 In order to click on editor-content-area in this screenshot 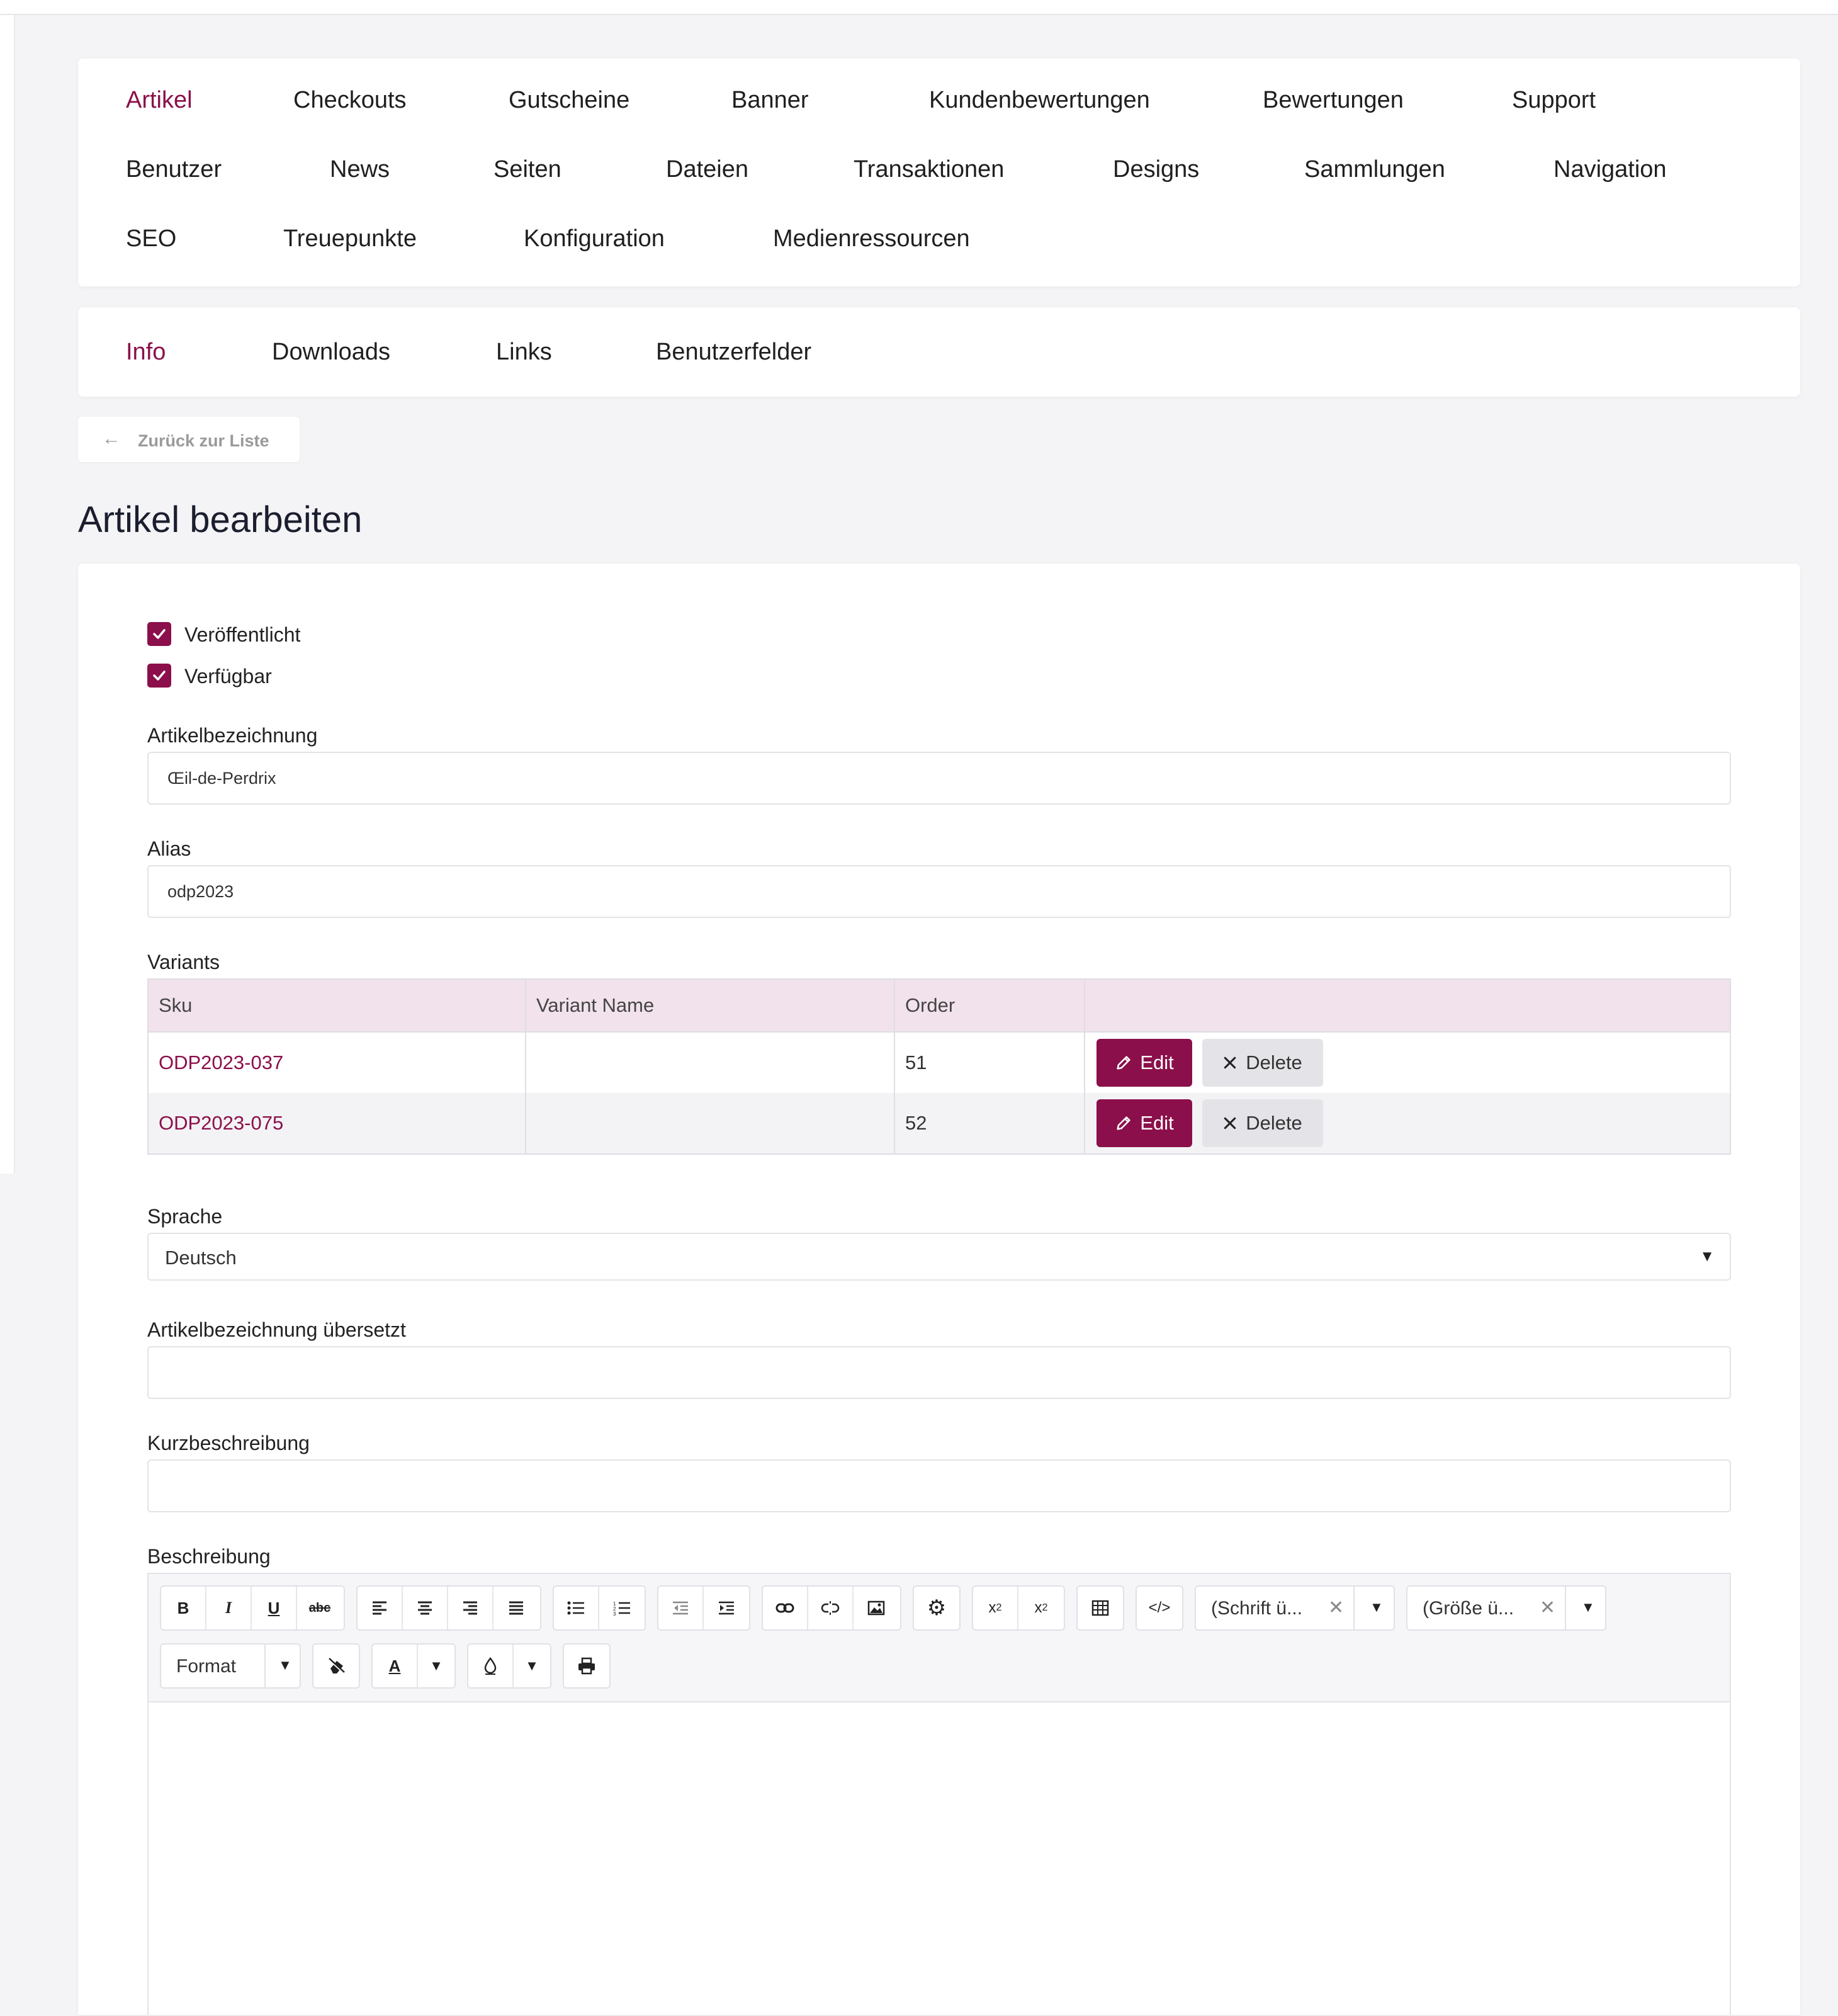, I will do `click(939, 1859)`.